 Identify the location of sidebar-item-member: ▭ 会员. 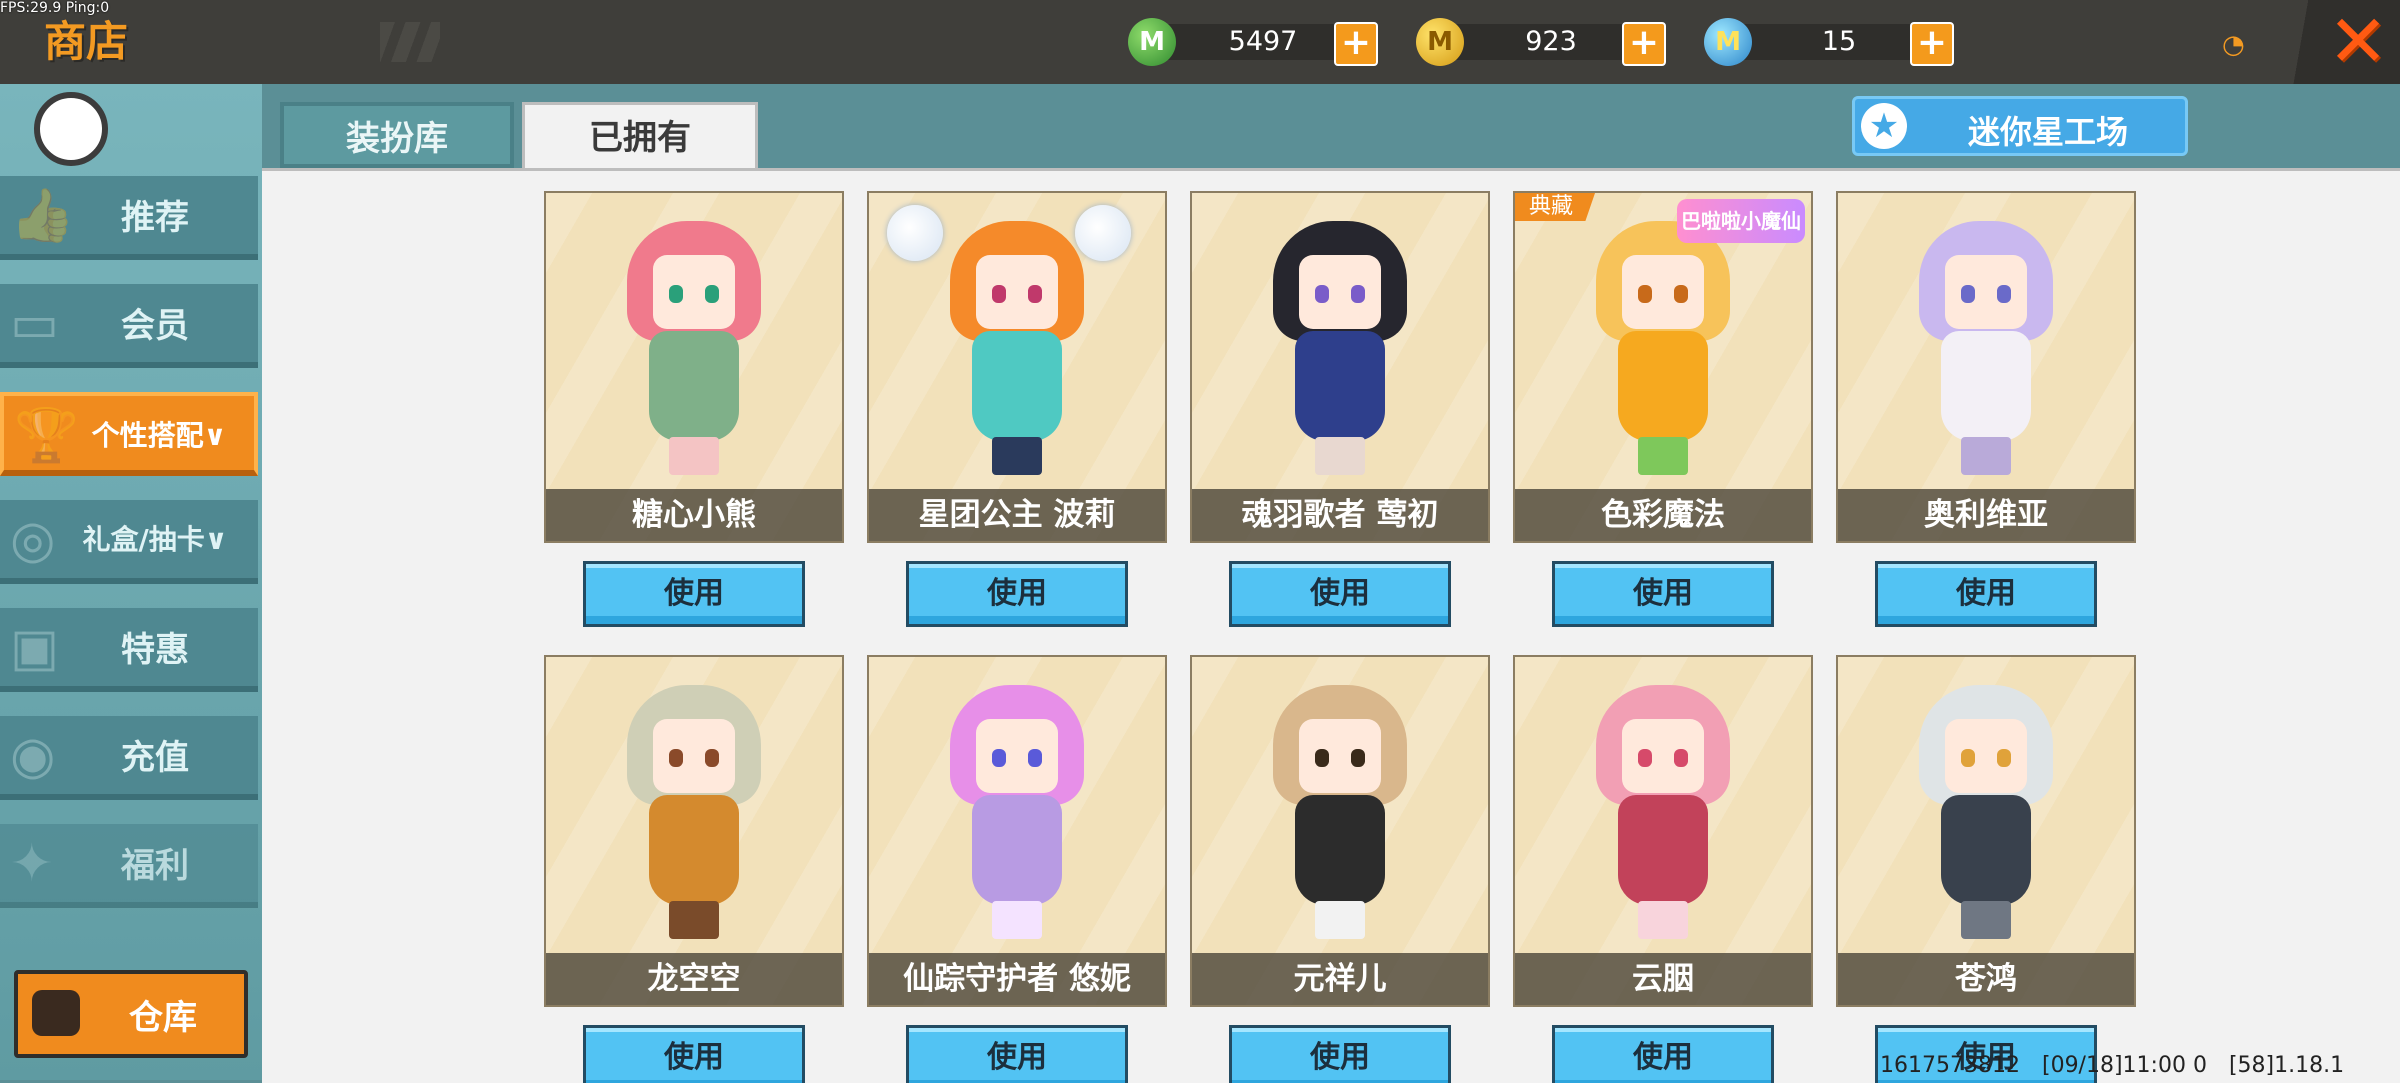
(129, 326).